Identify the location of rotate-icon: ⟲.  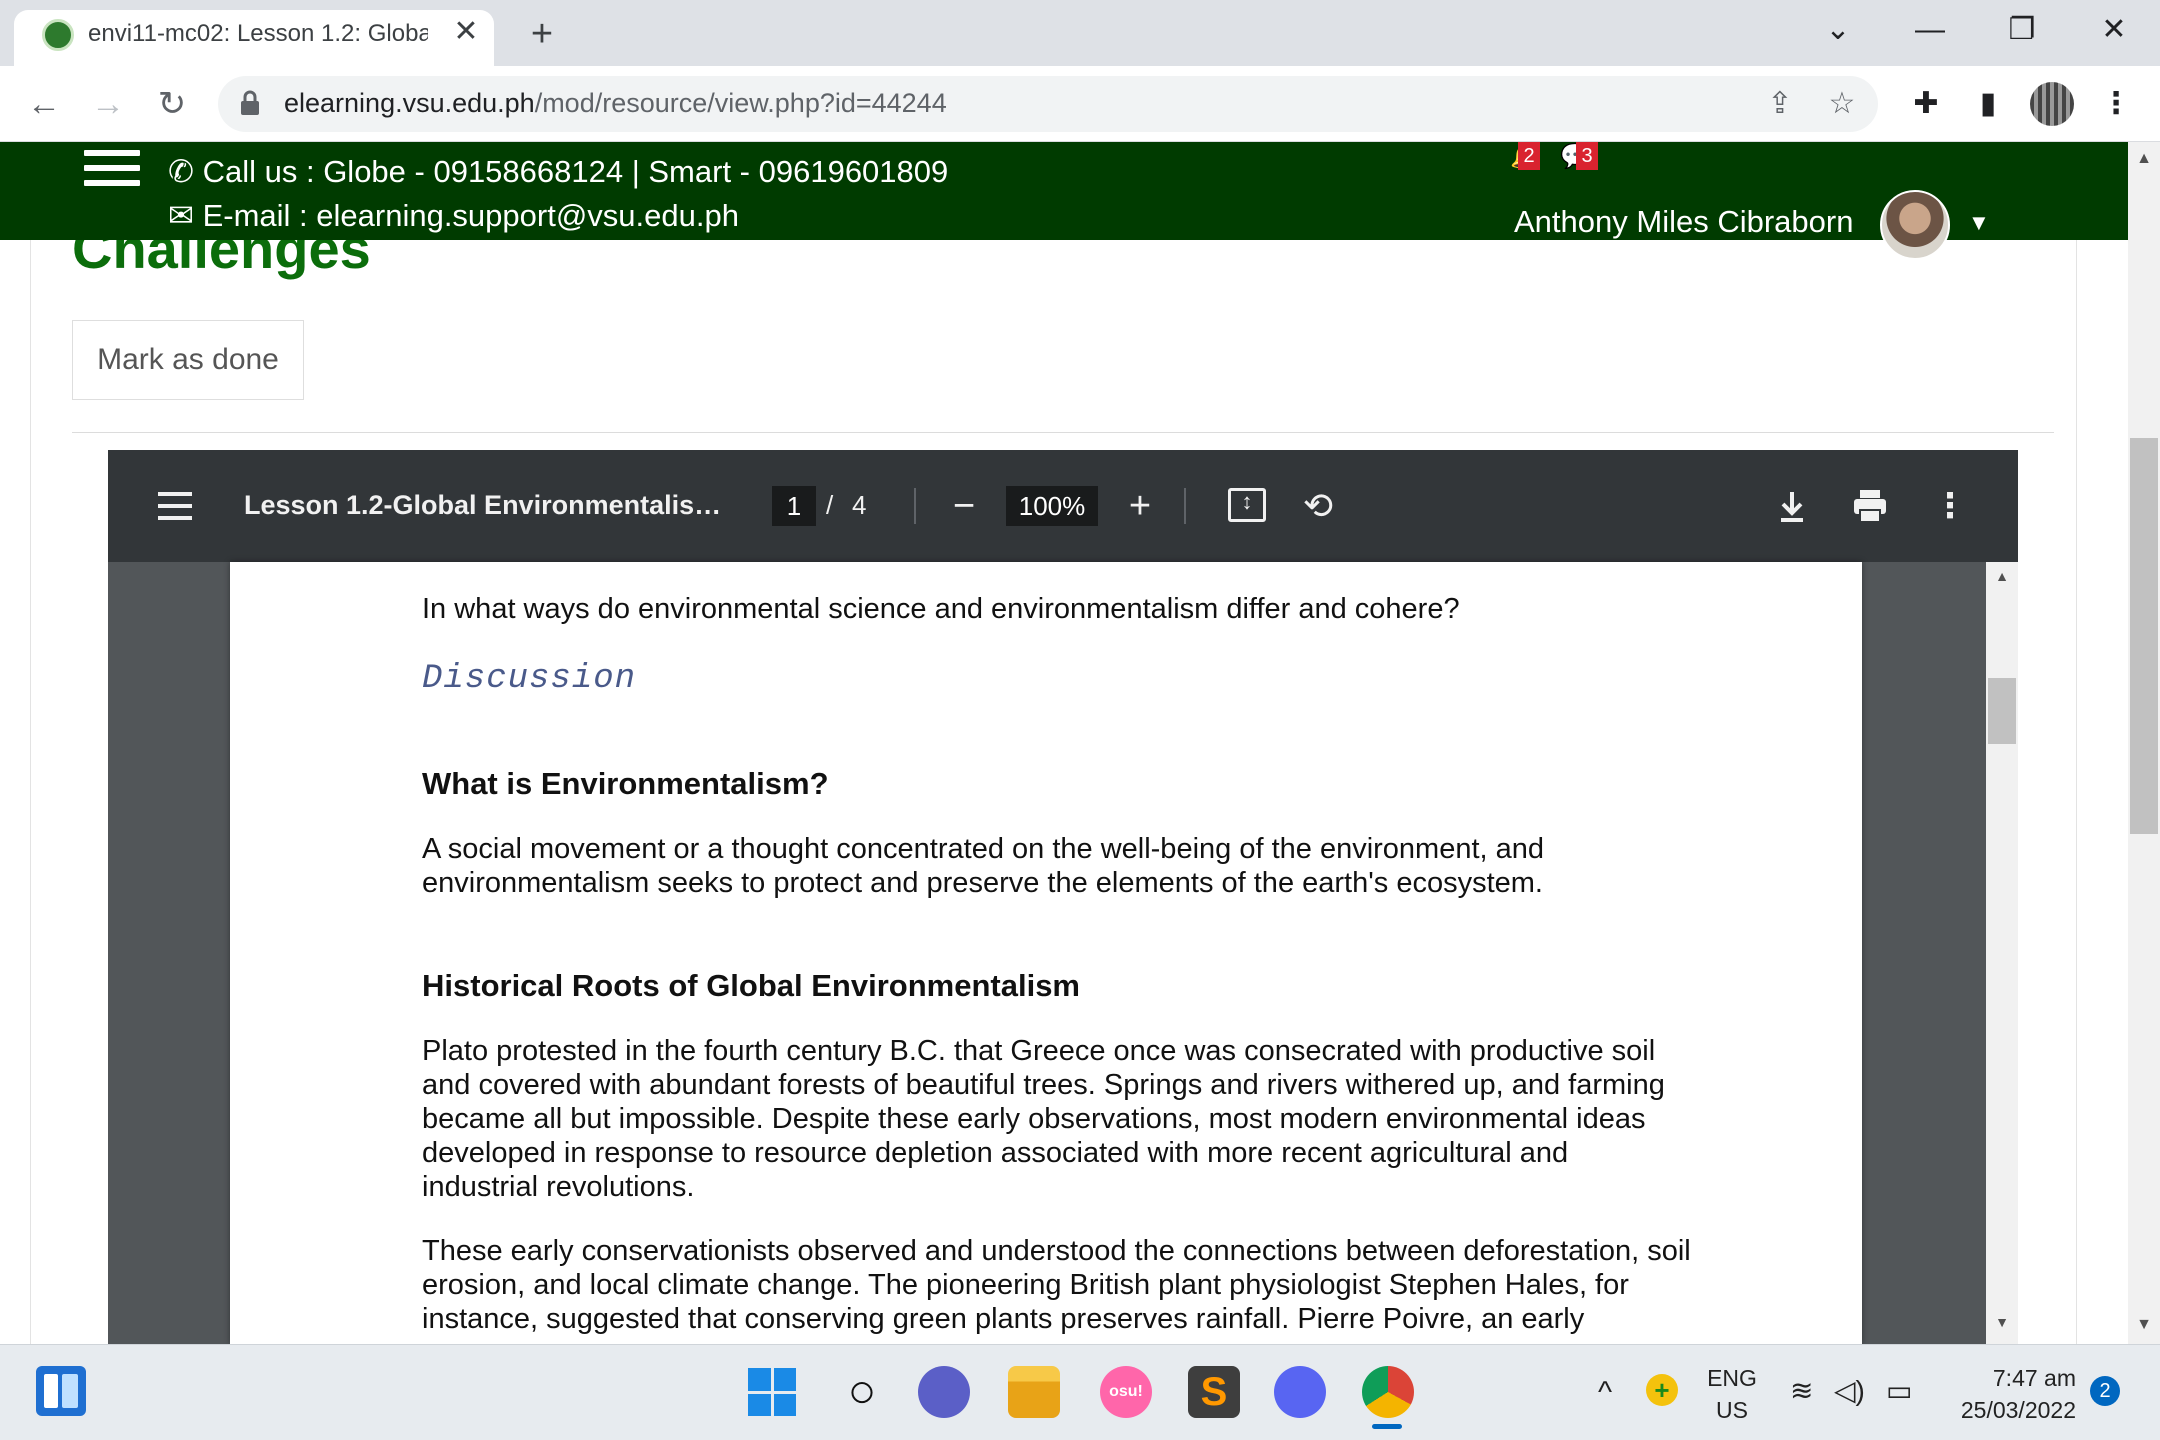
(1318, 506).